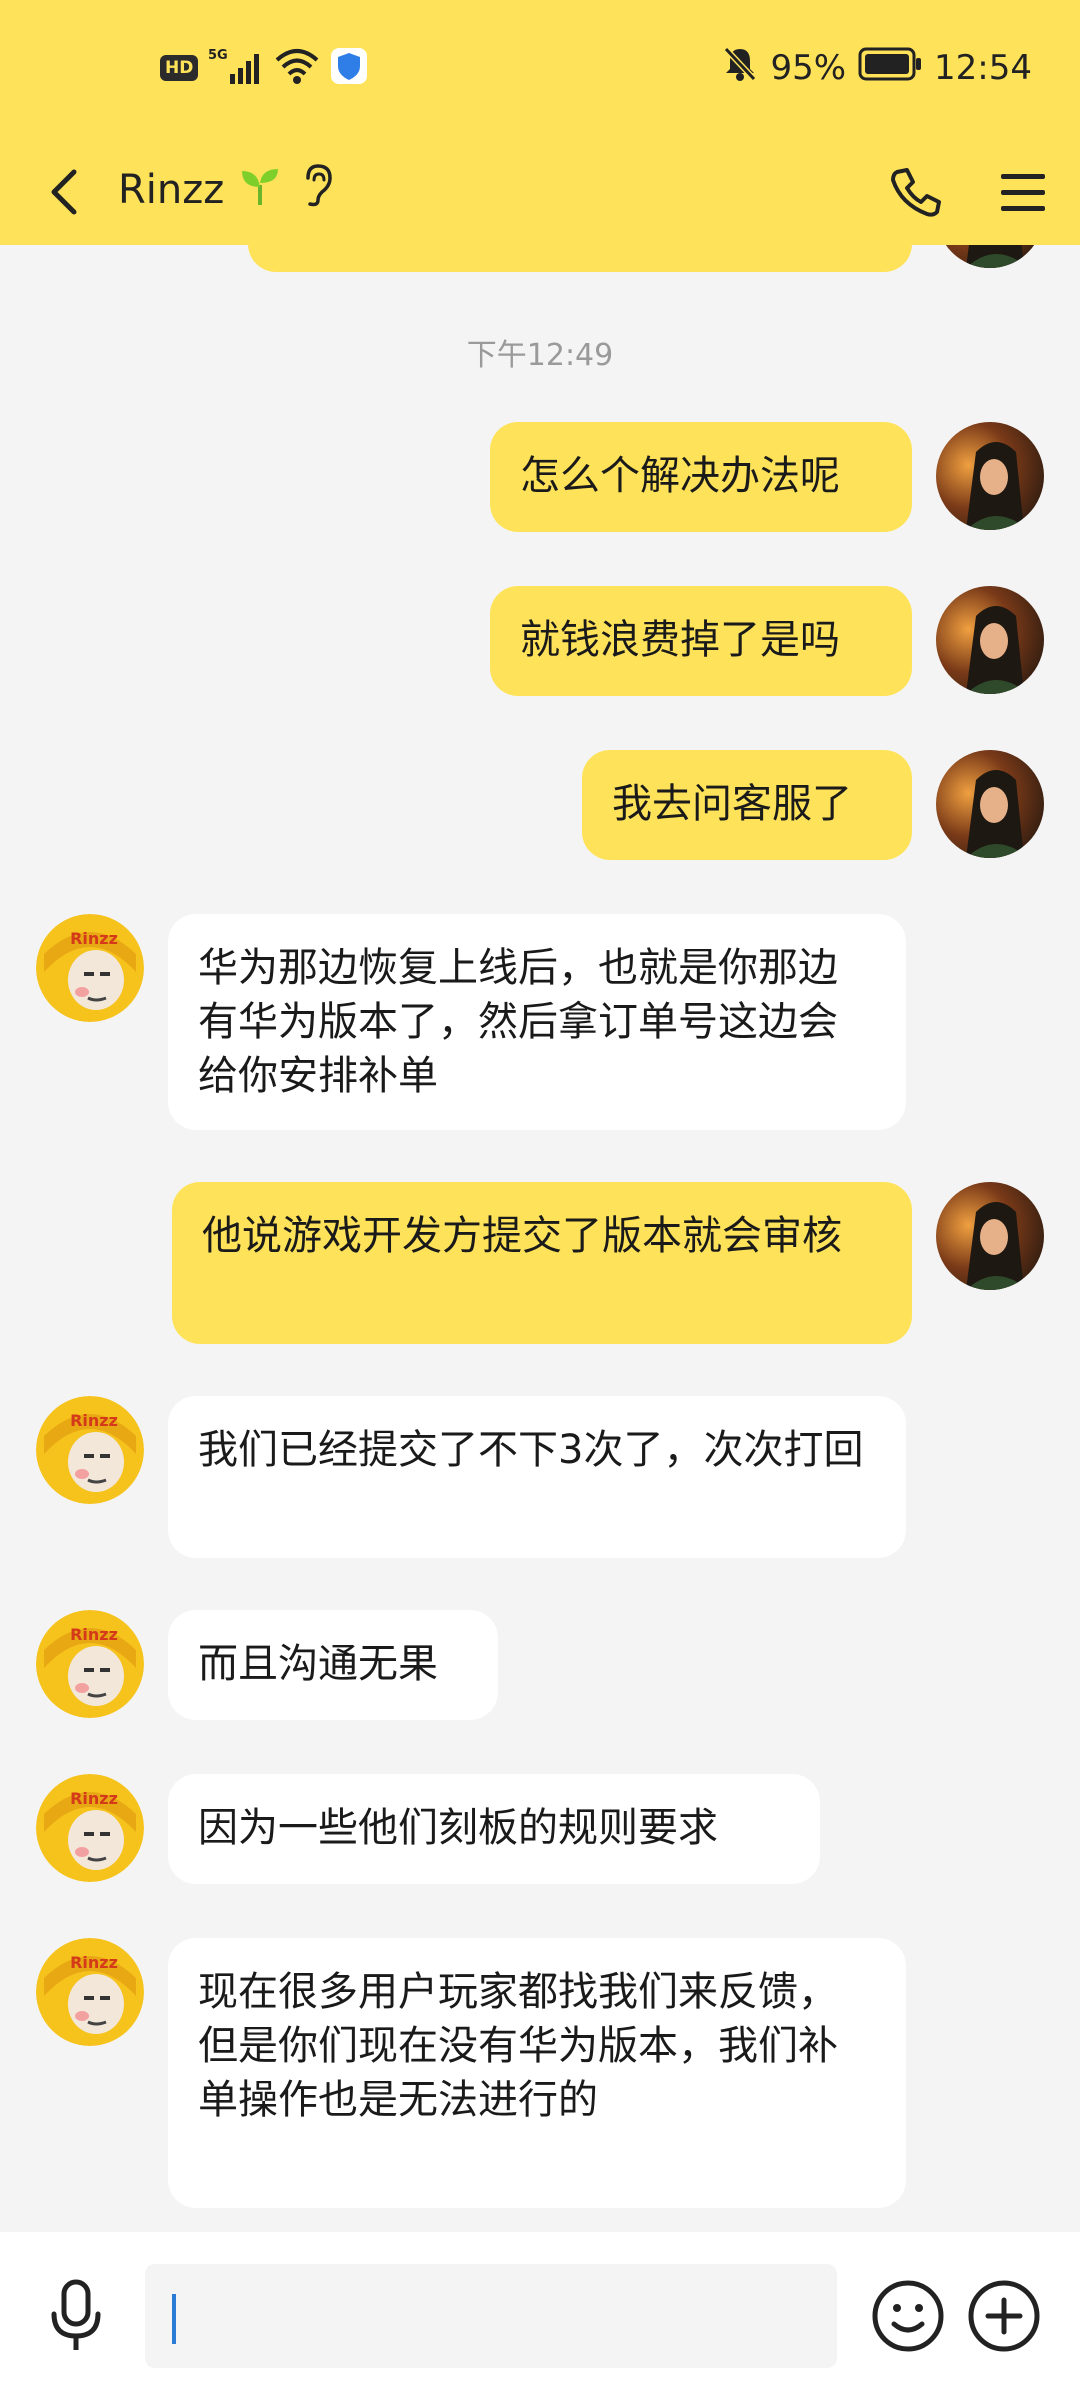 The height and width of the screenshot is (2400, 1080). What do you see at coordinates (542, 1263) in the screenshot?
I see `message-bubble-sent: 他说游戏开发方提交了版本就会审核` at bounding box center [542, 1263].